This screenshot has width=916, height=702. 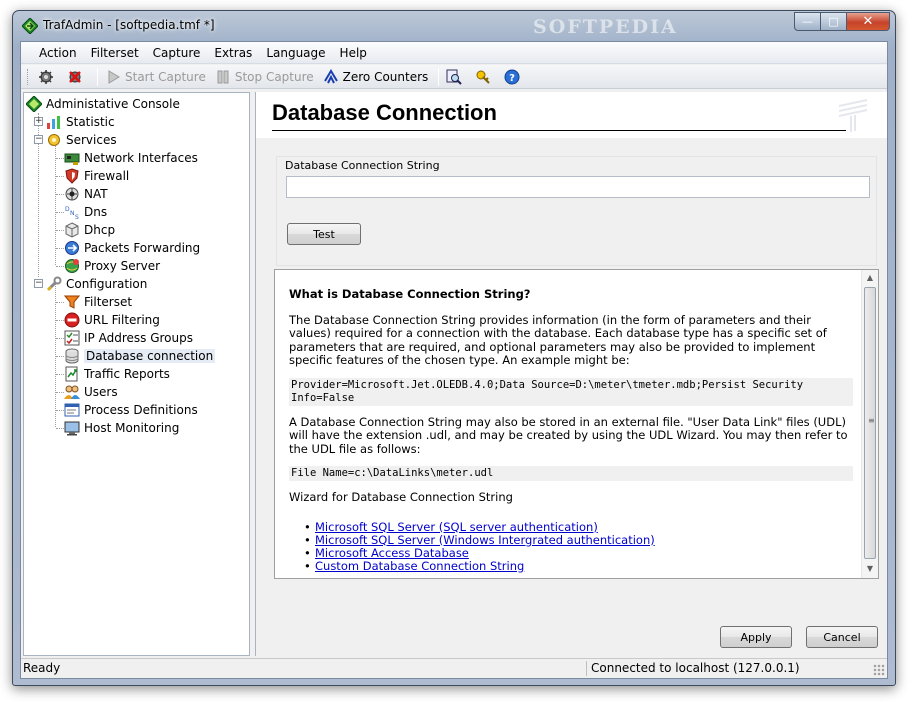 What do you see at coordinates (54, 140) in the screenshot?
I see `services-gear-icon` at bounding box center [54, 140].